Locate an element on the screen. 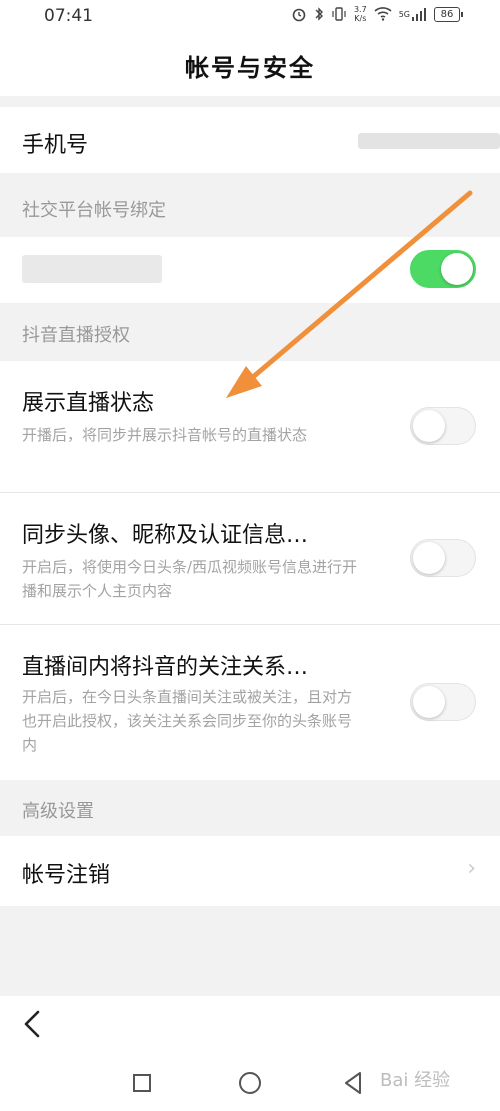 The height and width of the screenshot is (1111, 500). annotation-arrow is located at coordinates (349, 294).